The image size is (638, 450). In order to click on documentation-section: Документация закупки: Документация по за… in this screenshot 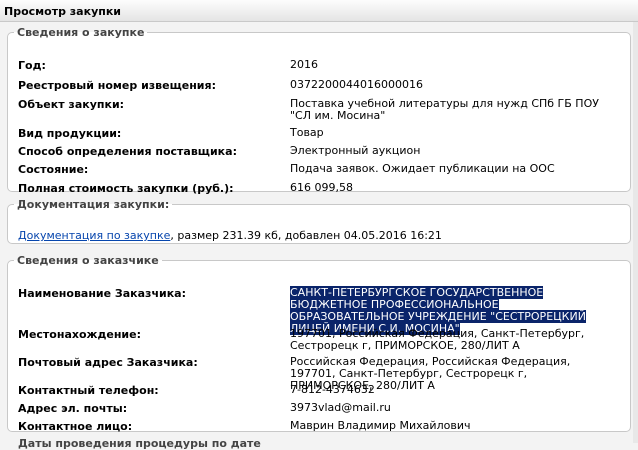, I will do `click(319, 221)`.